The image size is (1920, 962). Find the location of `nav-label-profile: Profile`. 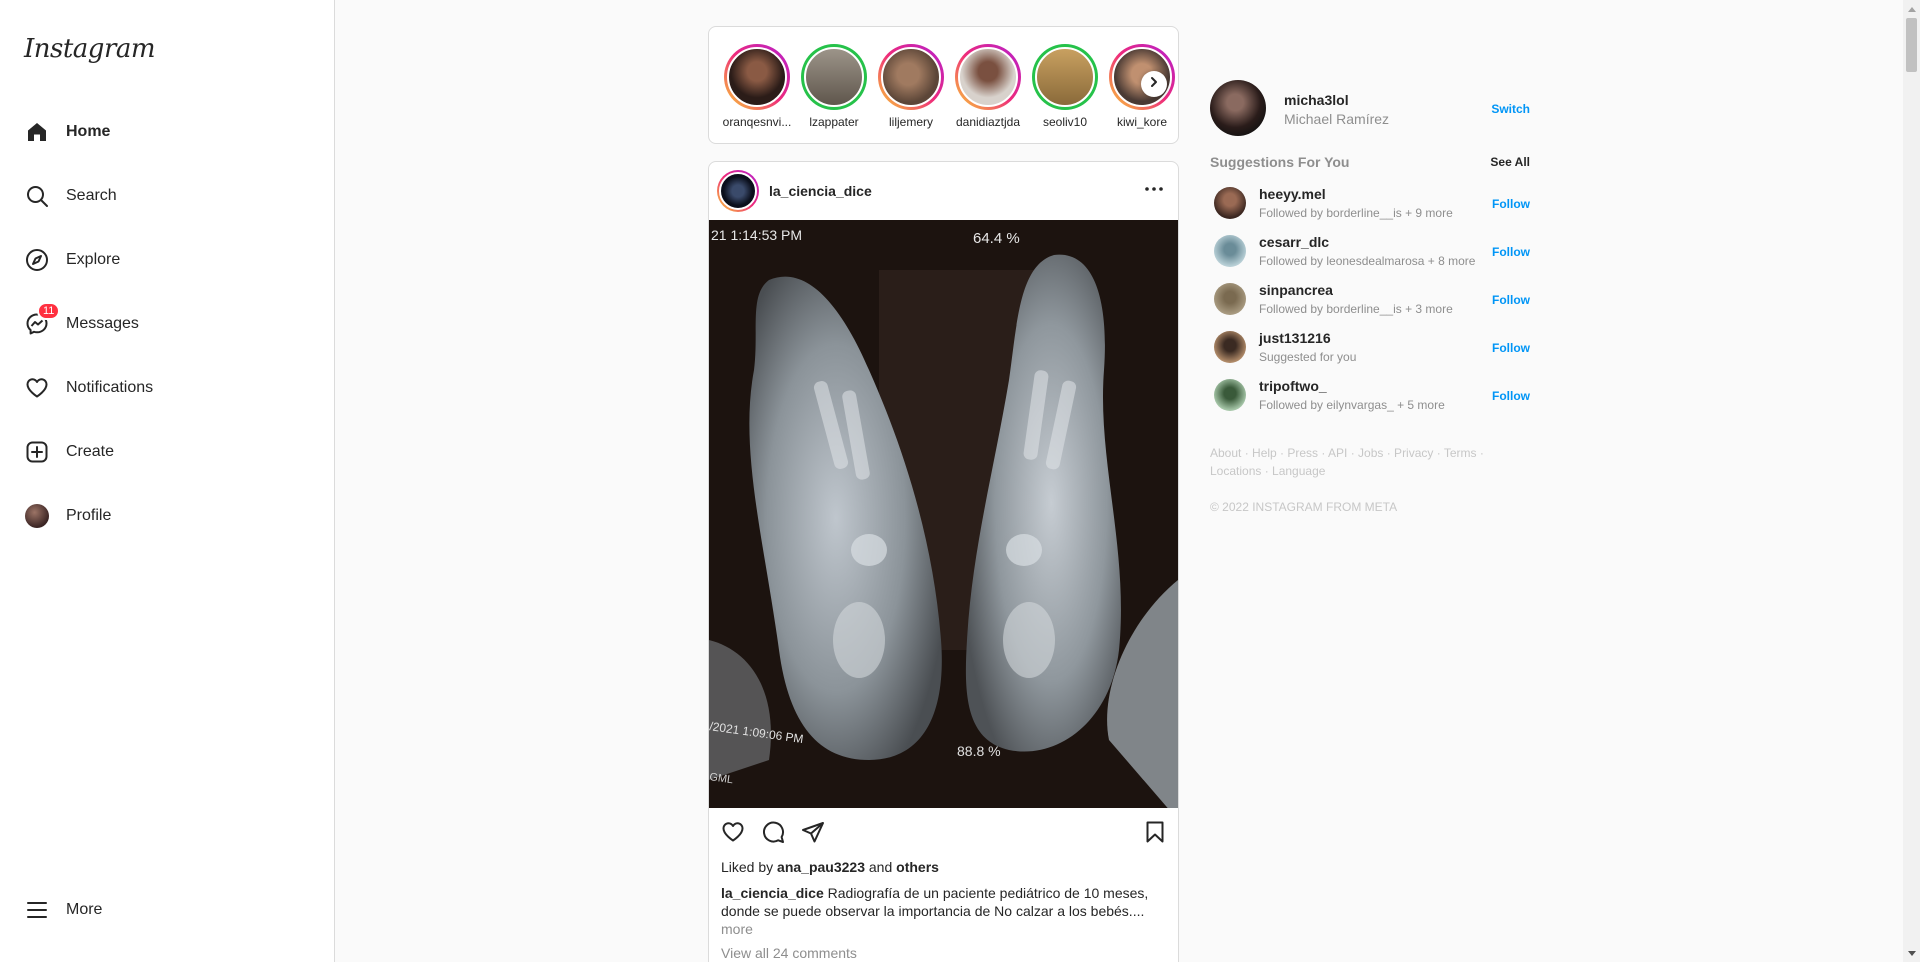

nav-label-profile: Profile is located at coordinates (89, 515).